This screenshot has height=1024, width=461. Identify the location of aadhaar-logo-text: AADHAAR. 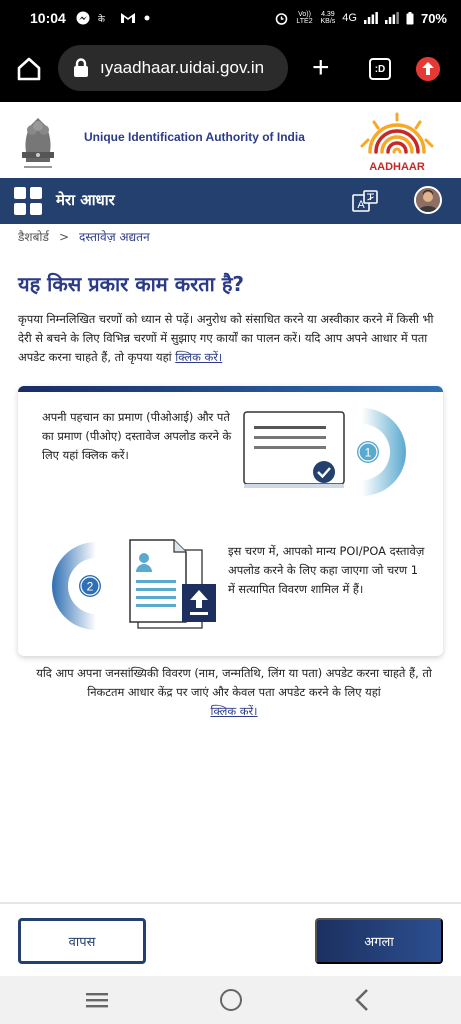
(397, 167).